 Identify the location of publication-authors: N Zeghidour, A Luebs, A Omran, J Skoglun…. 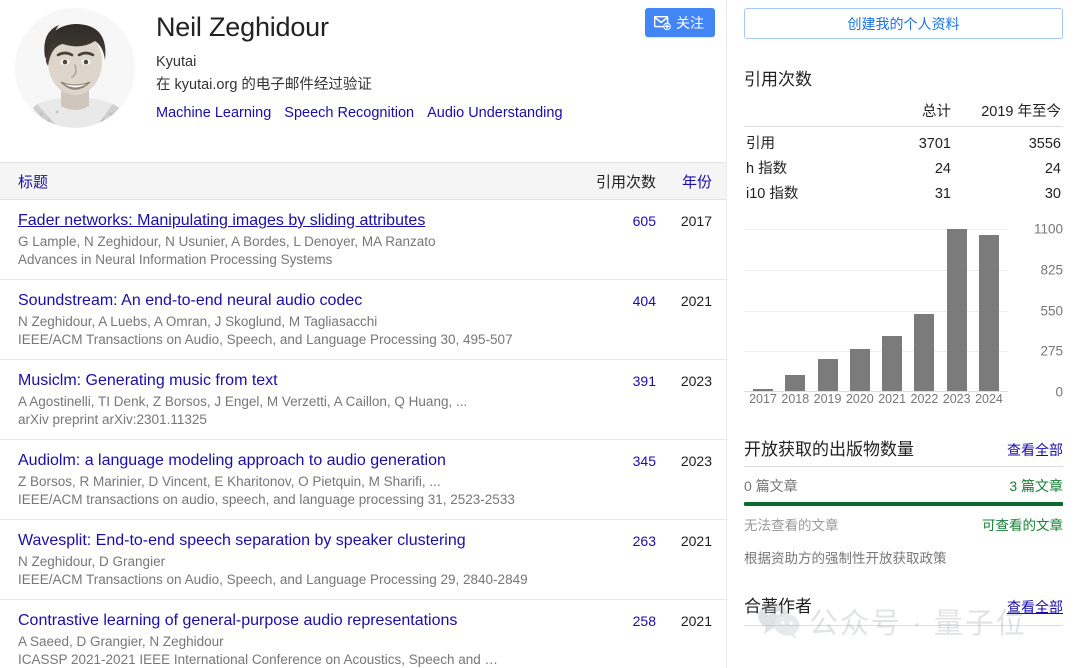
(198, 321).